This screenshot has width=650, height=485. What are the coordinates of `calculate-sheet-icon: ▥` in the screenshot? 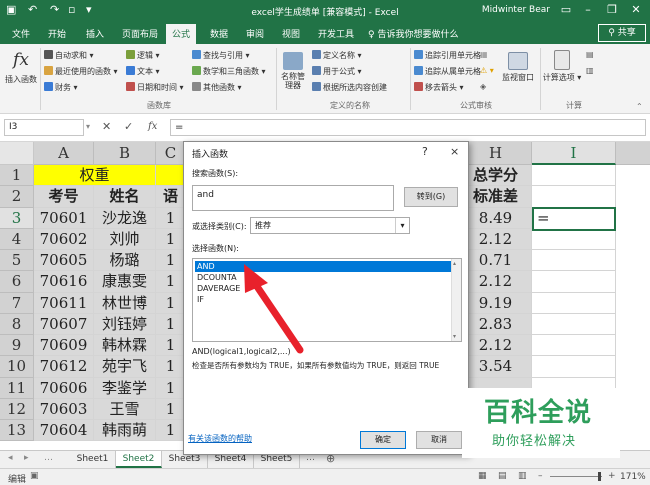 It's located at (590, 70).